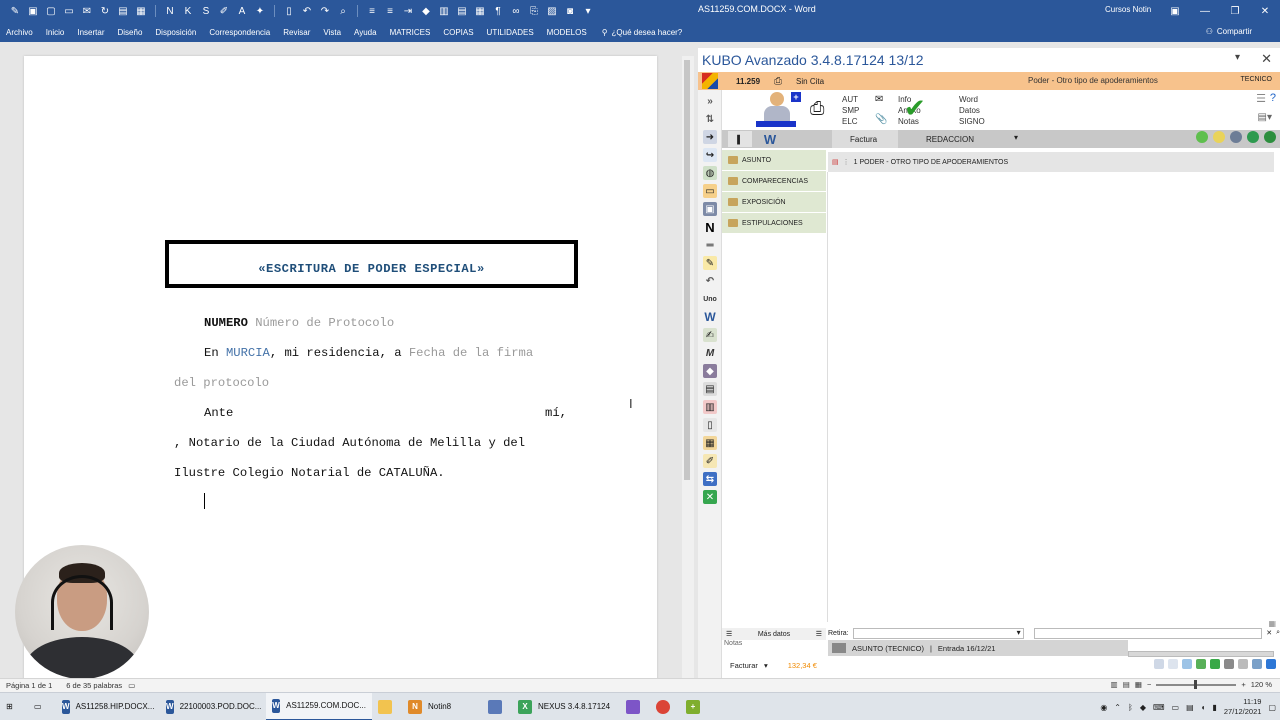 The width and height of the screenshot is (1280, 720). What do you see at coordinates (948, 139) in the screenshot?
I see `redaccion-tab: REDACCION` at bounding box center [948, 139].